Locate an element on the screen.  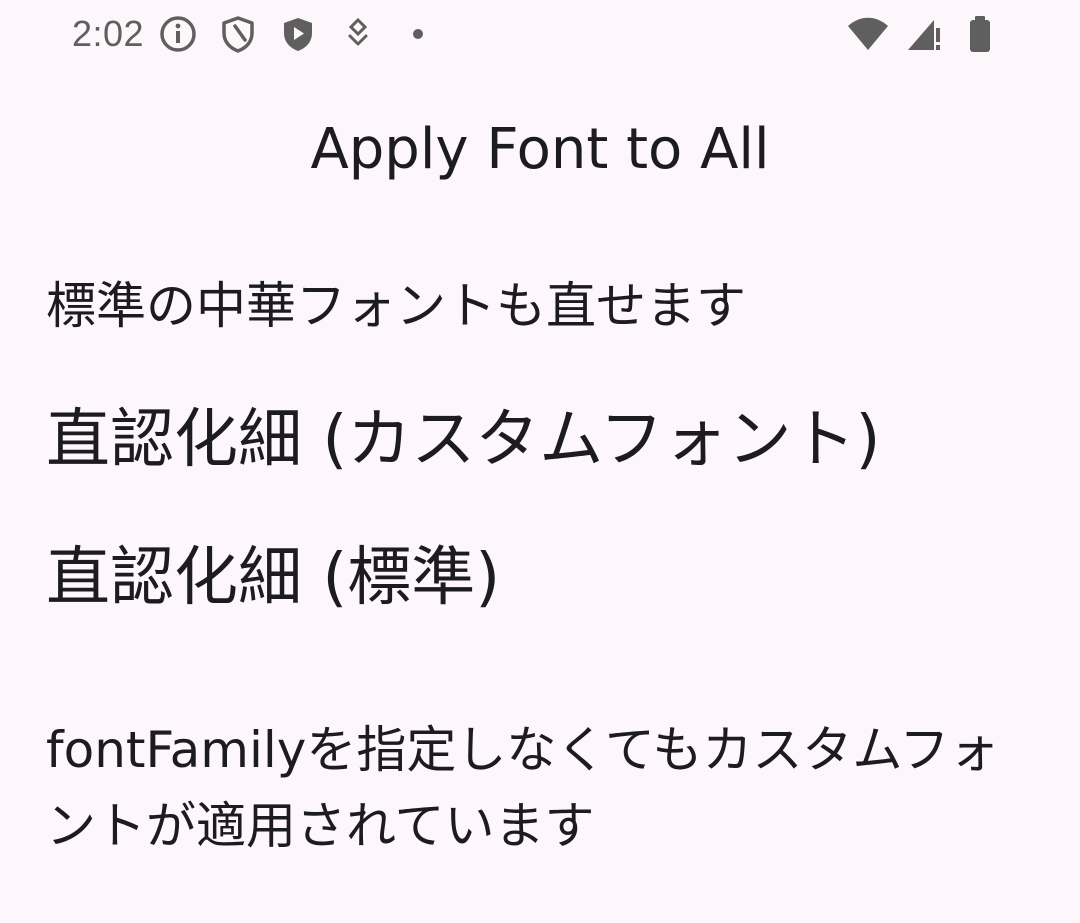
standard-font-fix-text: 標準の中華フォントも直せます is located at coordinates (396, 306).